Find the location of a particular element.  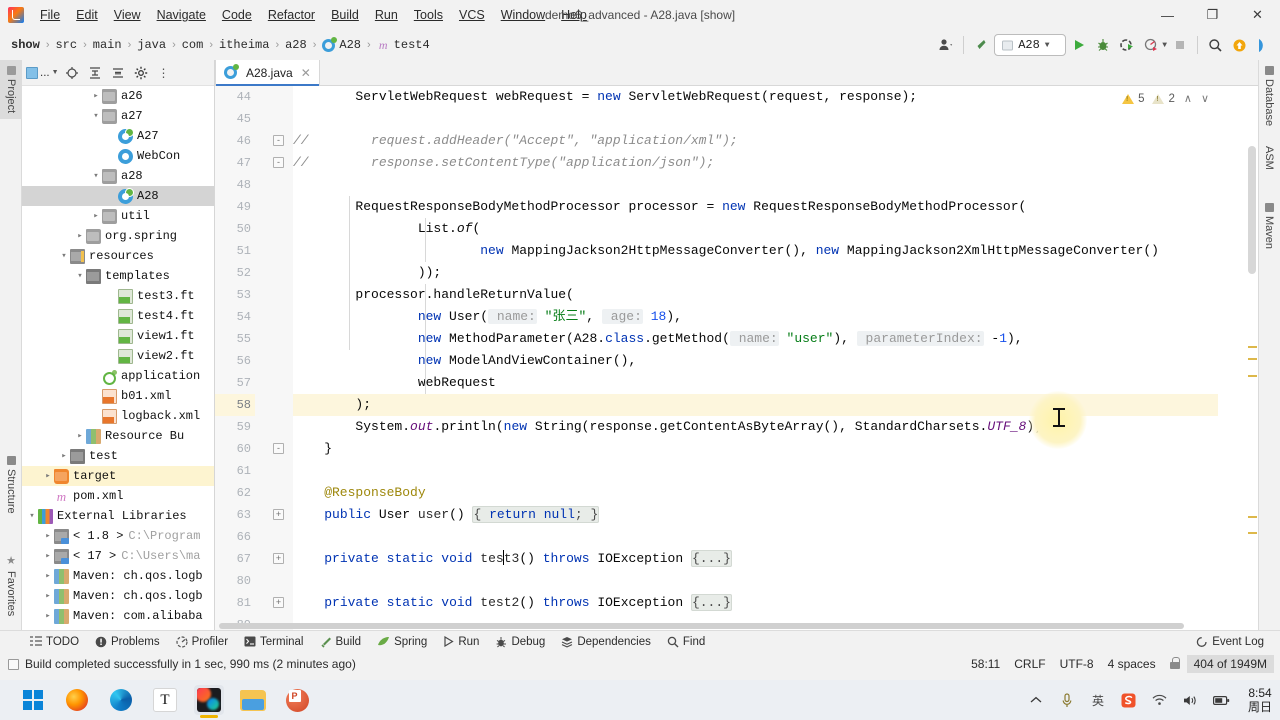

menu-tools: Tools is located at coordinates (428, 15).